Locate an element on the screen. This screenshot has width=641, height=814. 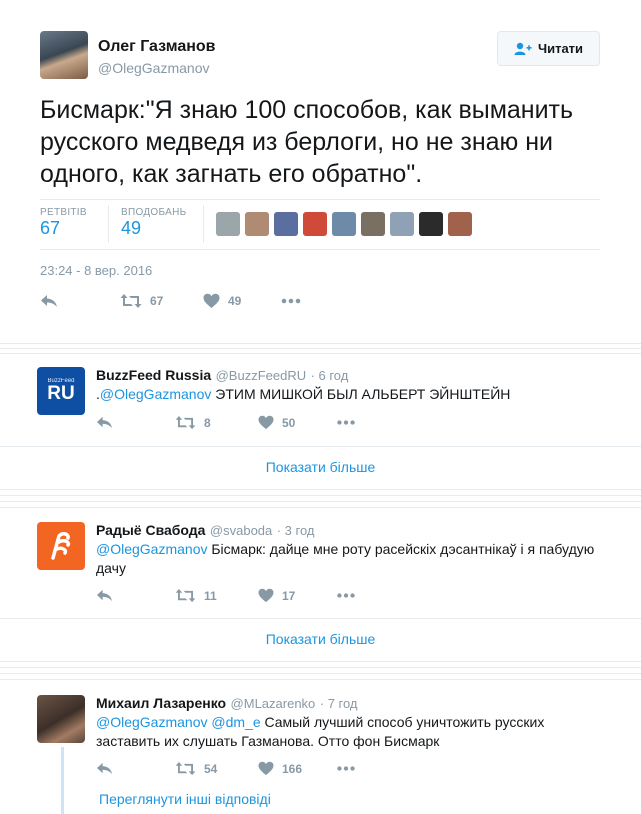
reply-author-name: Радыё Свабода is located at coordinates (150, 530).